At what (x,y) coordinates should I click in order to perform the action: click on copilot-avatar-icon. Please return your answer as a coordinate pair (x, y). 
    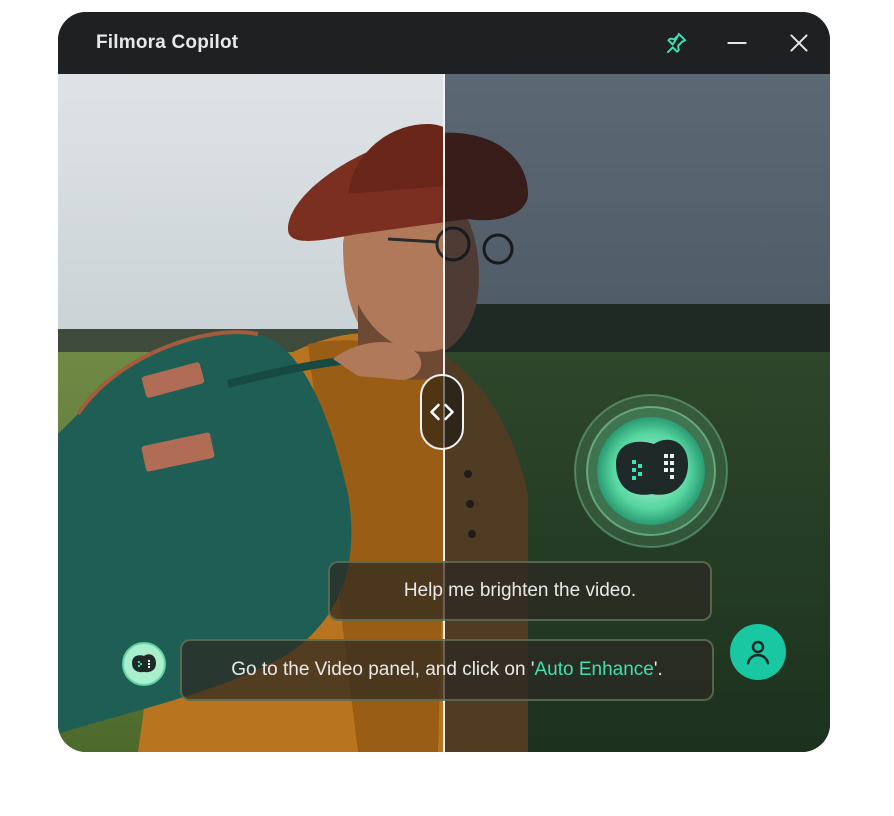
    Looking at the image, I should click on (144, 664).